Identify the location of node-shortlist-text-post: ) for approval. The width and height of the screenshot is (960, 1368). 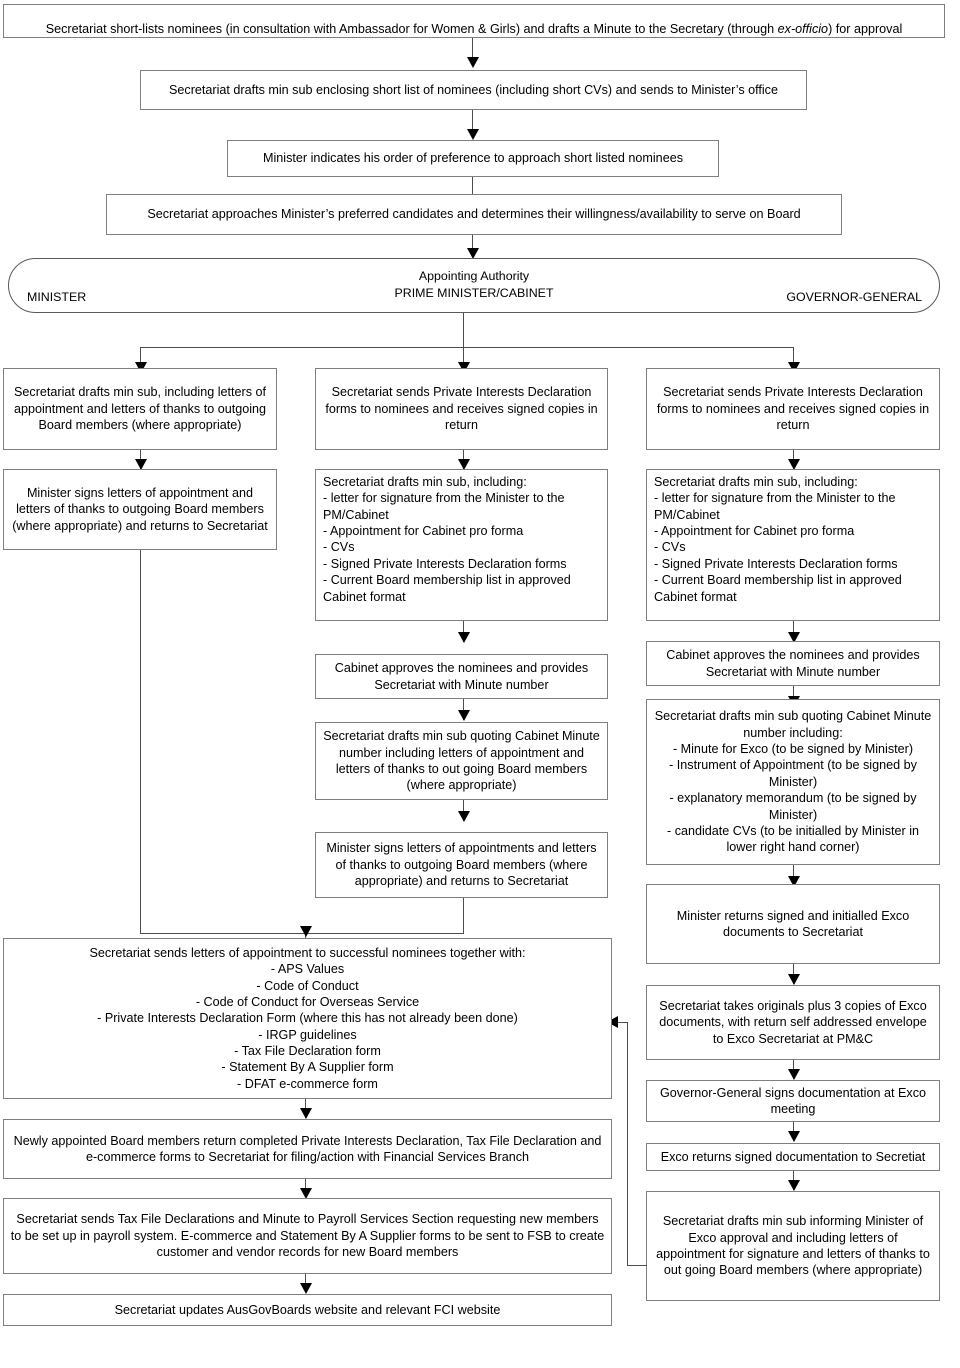
(865, 29).